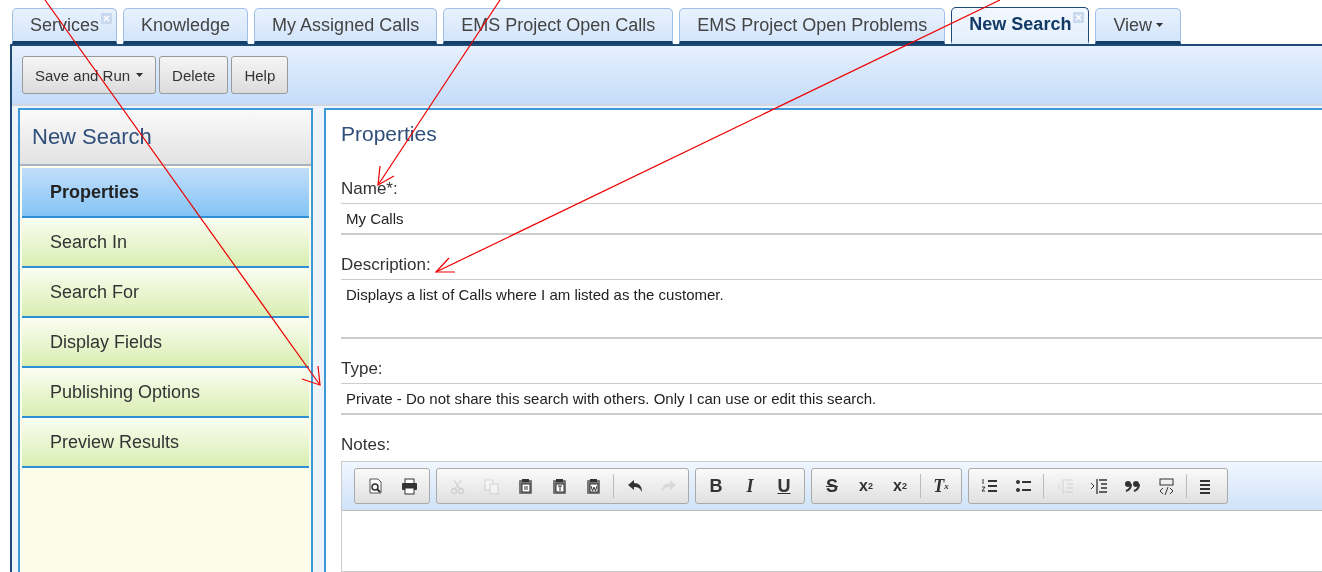  I want to click on outdent-icon, so click(1064, 486).